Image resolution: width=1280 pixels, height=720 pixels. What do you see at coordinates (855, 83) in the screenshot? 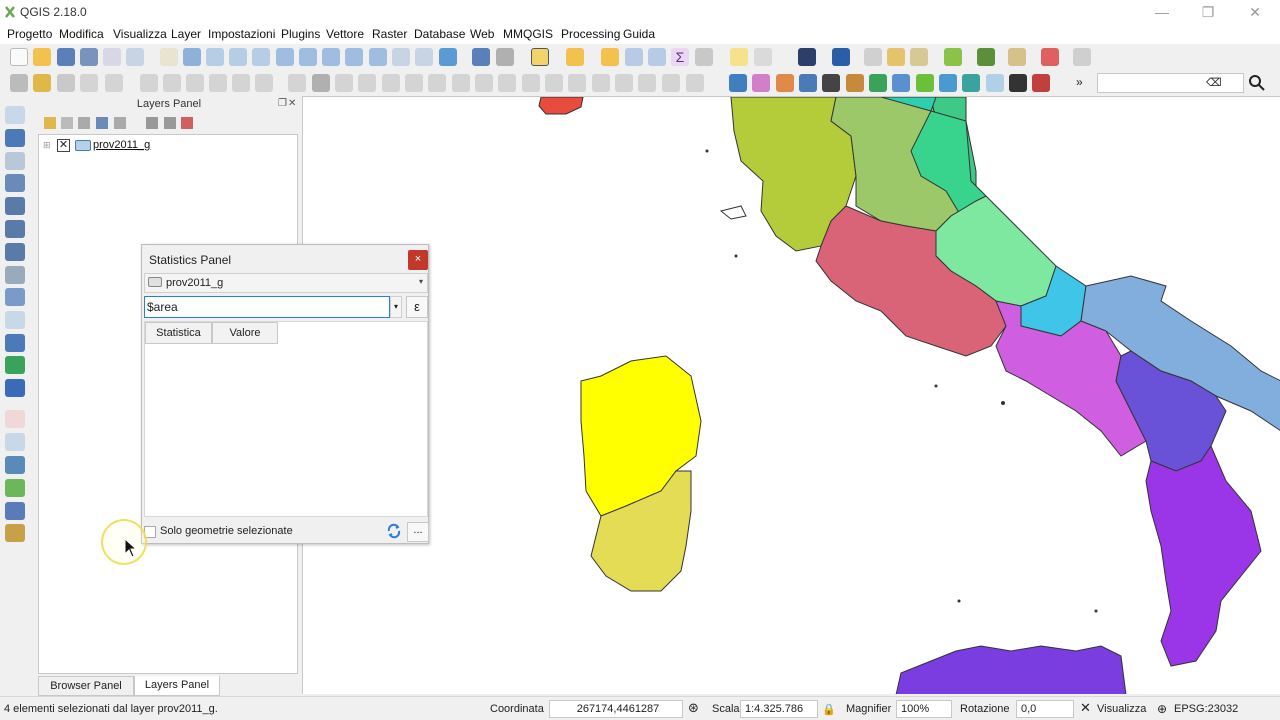
I see `plugin-d-icon` at bounding box center [855, 83].